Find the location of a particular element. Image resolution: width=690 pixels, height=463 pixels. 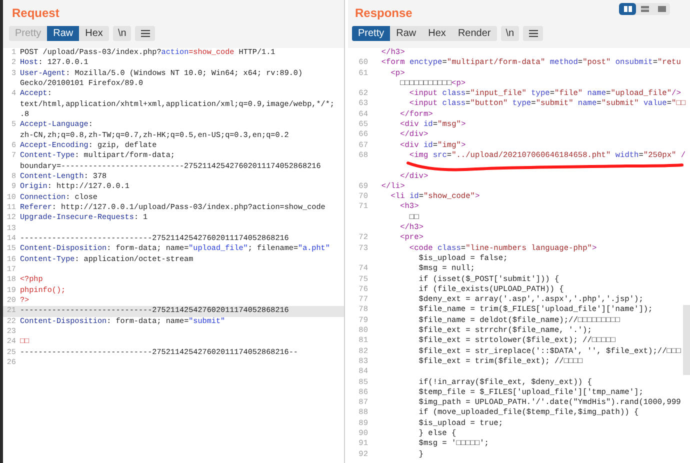

view-tab: Render is located at coordinates (474, 33).